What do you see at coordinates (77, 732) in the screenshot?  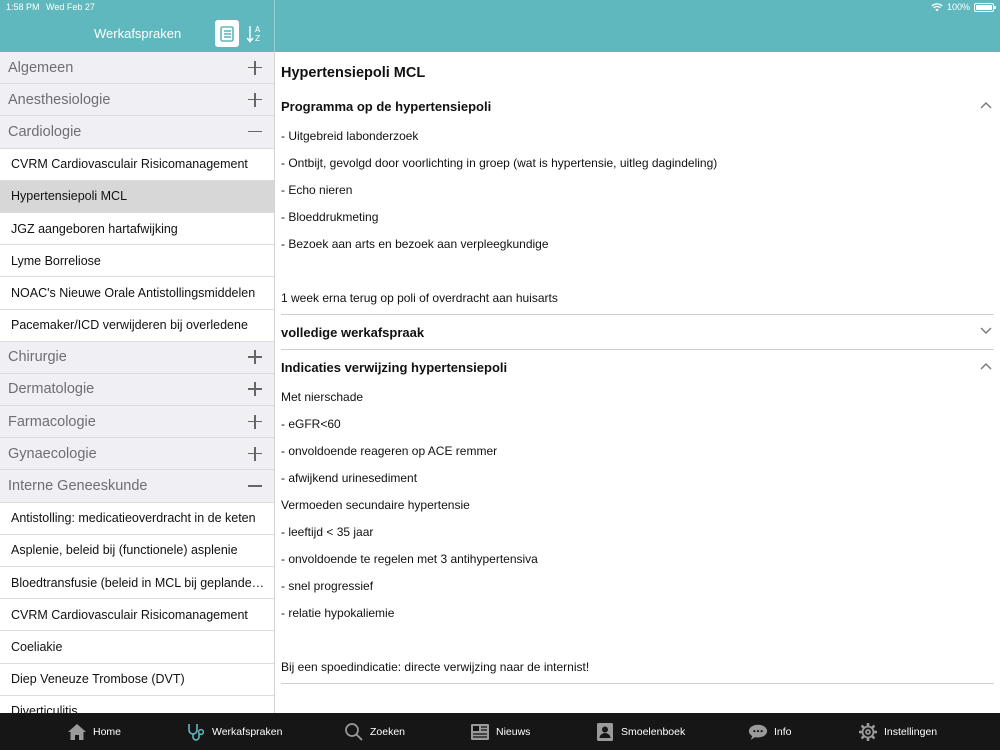 I see `home-icon` at bounding box center [77, 732].